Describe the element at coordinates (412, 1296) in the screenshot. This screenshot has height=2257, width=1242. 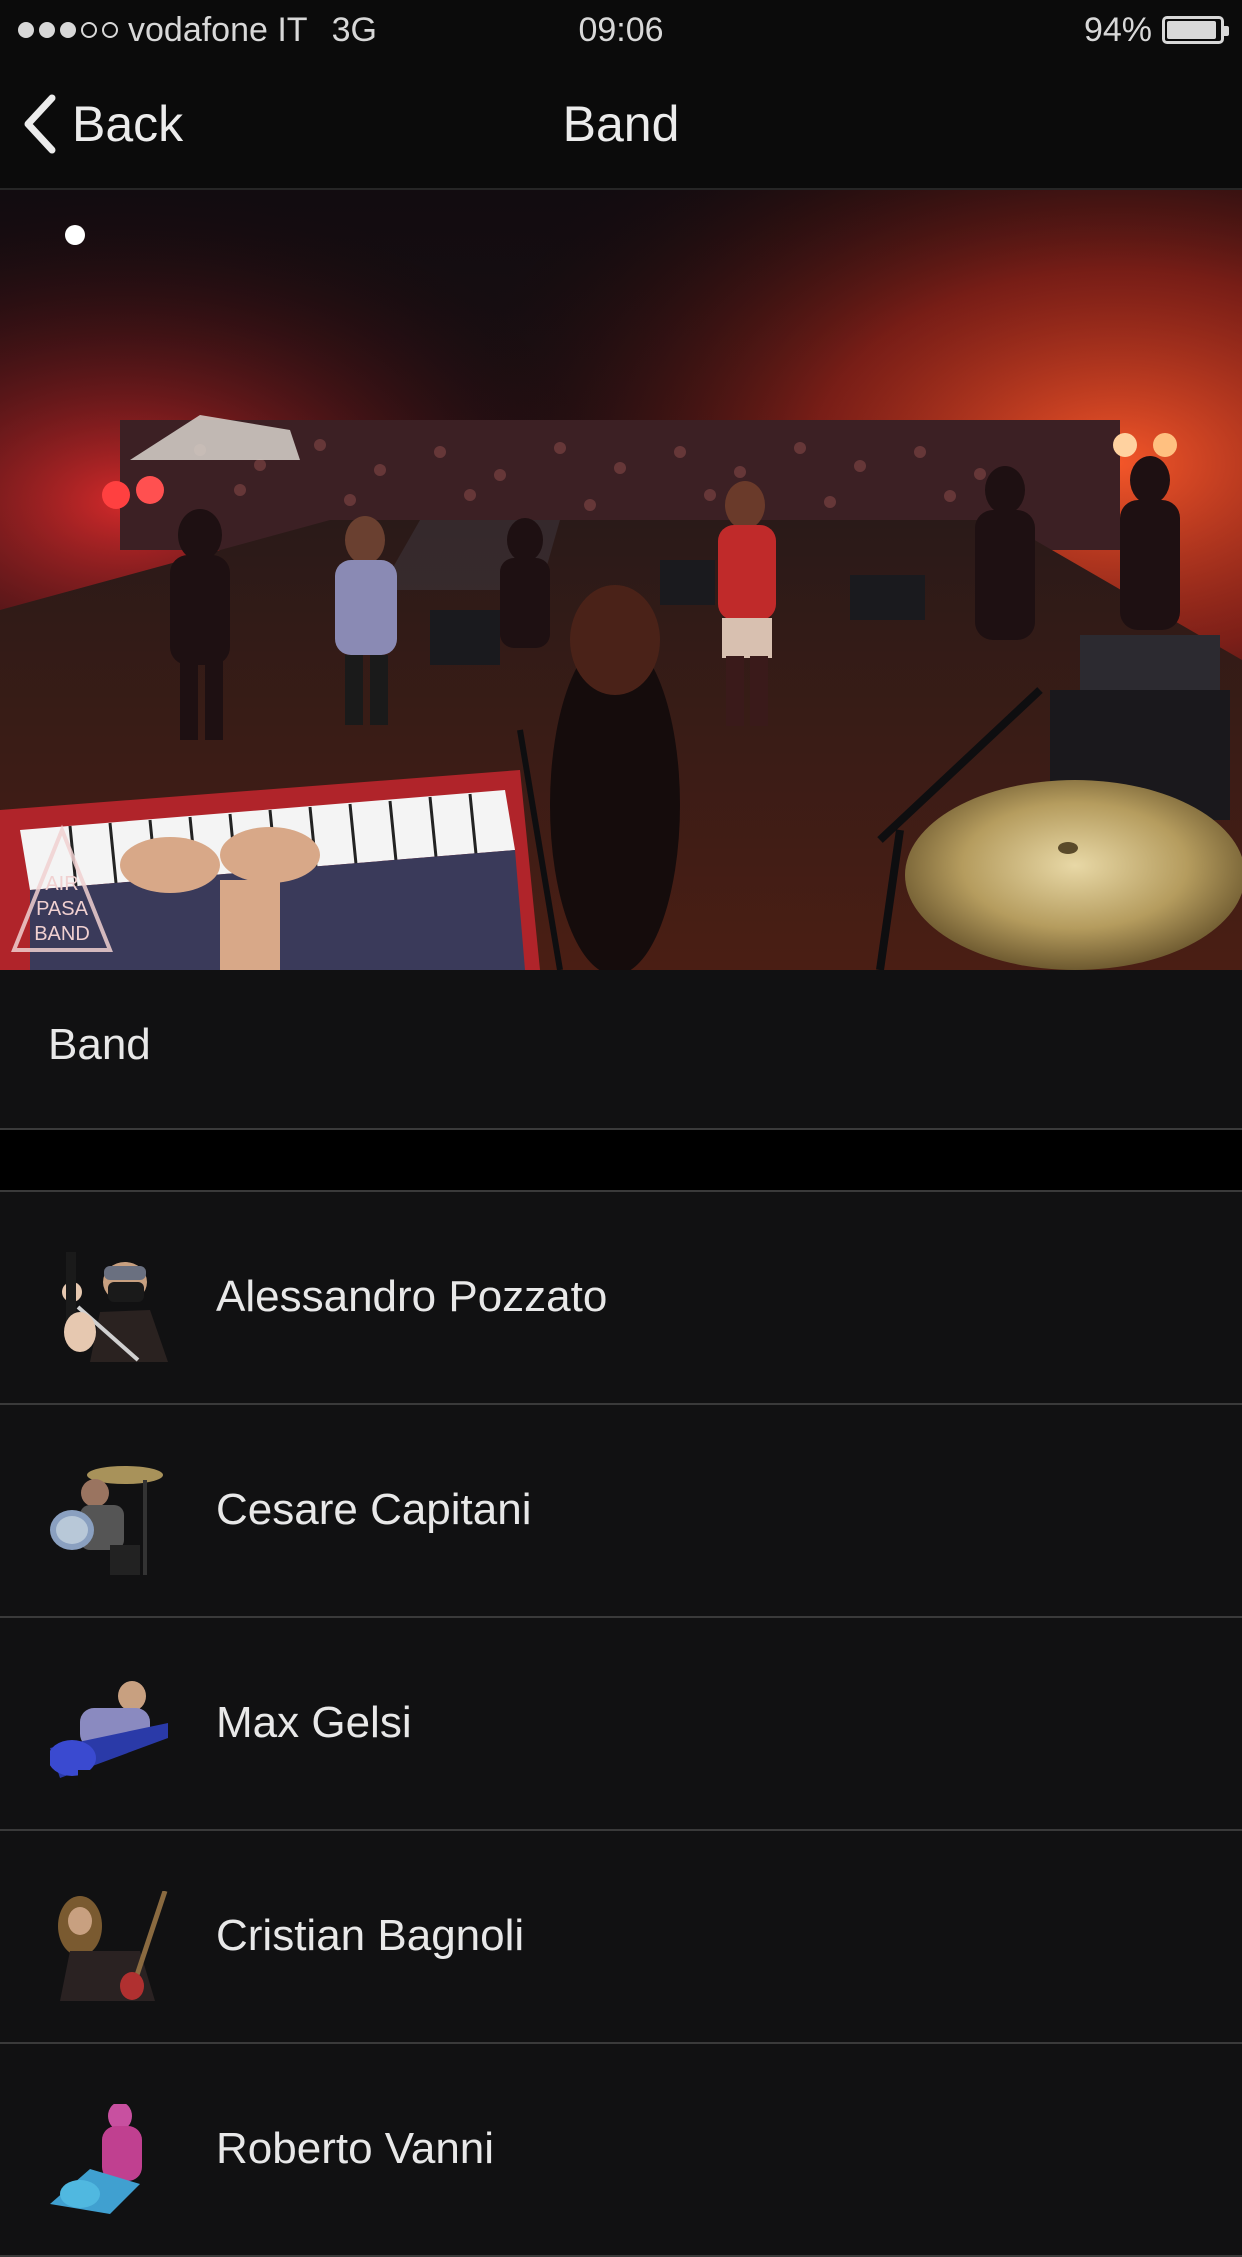
I see `member-name: Alessandro Pozzato` at that location.